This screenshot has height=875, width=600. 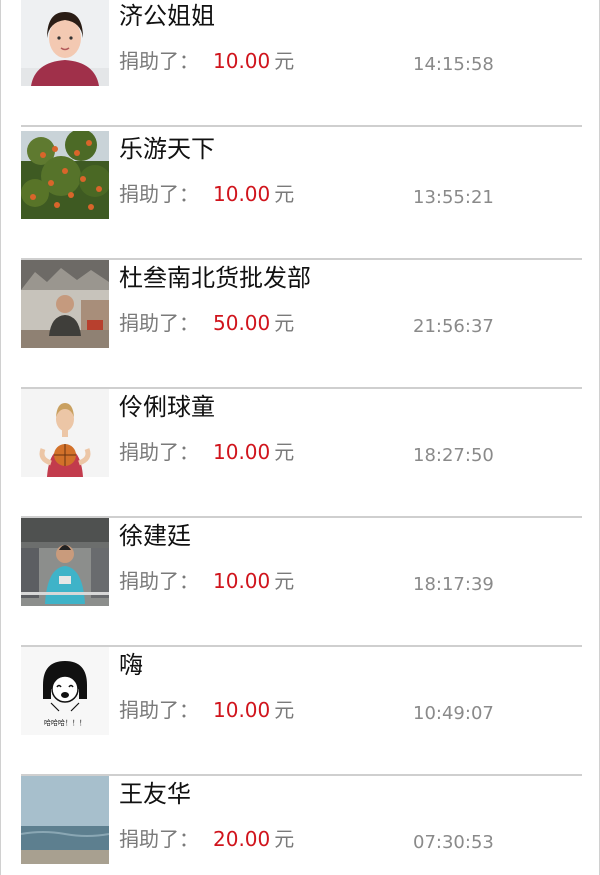 What do you see at coordinates (65, 722) in the screenshot?
I see `avatar-caption: 哈哈哈！！！` at bounding box center [65, 722].